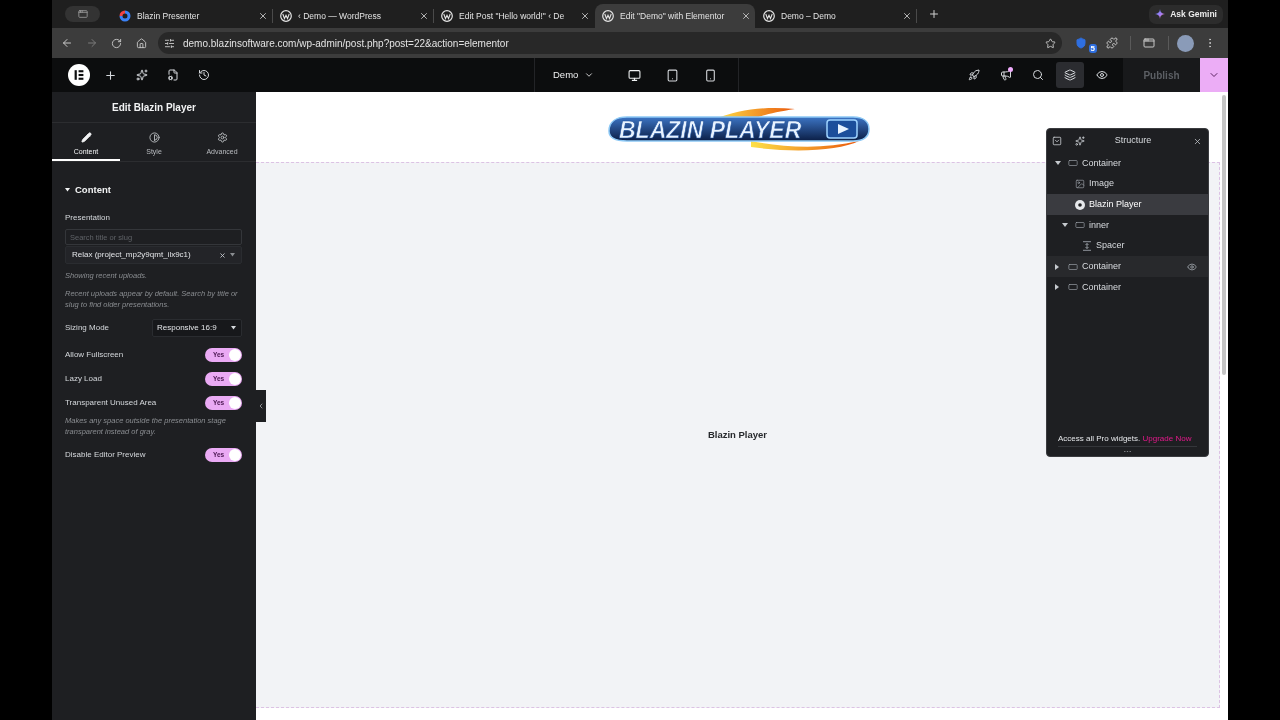 This screenshot has width=1280, height=720. Describe the element at coordinates (106, 455) in the screenshot. I see `switch-label: Disable Editor Preview` at that location.